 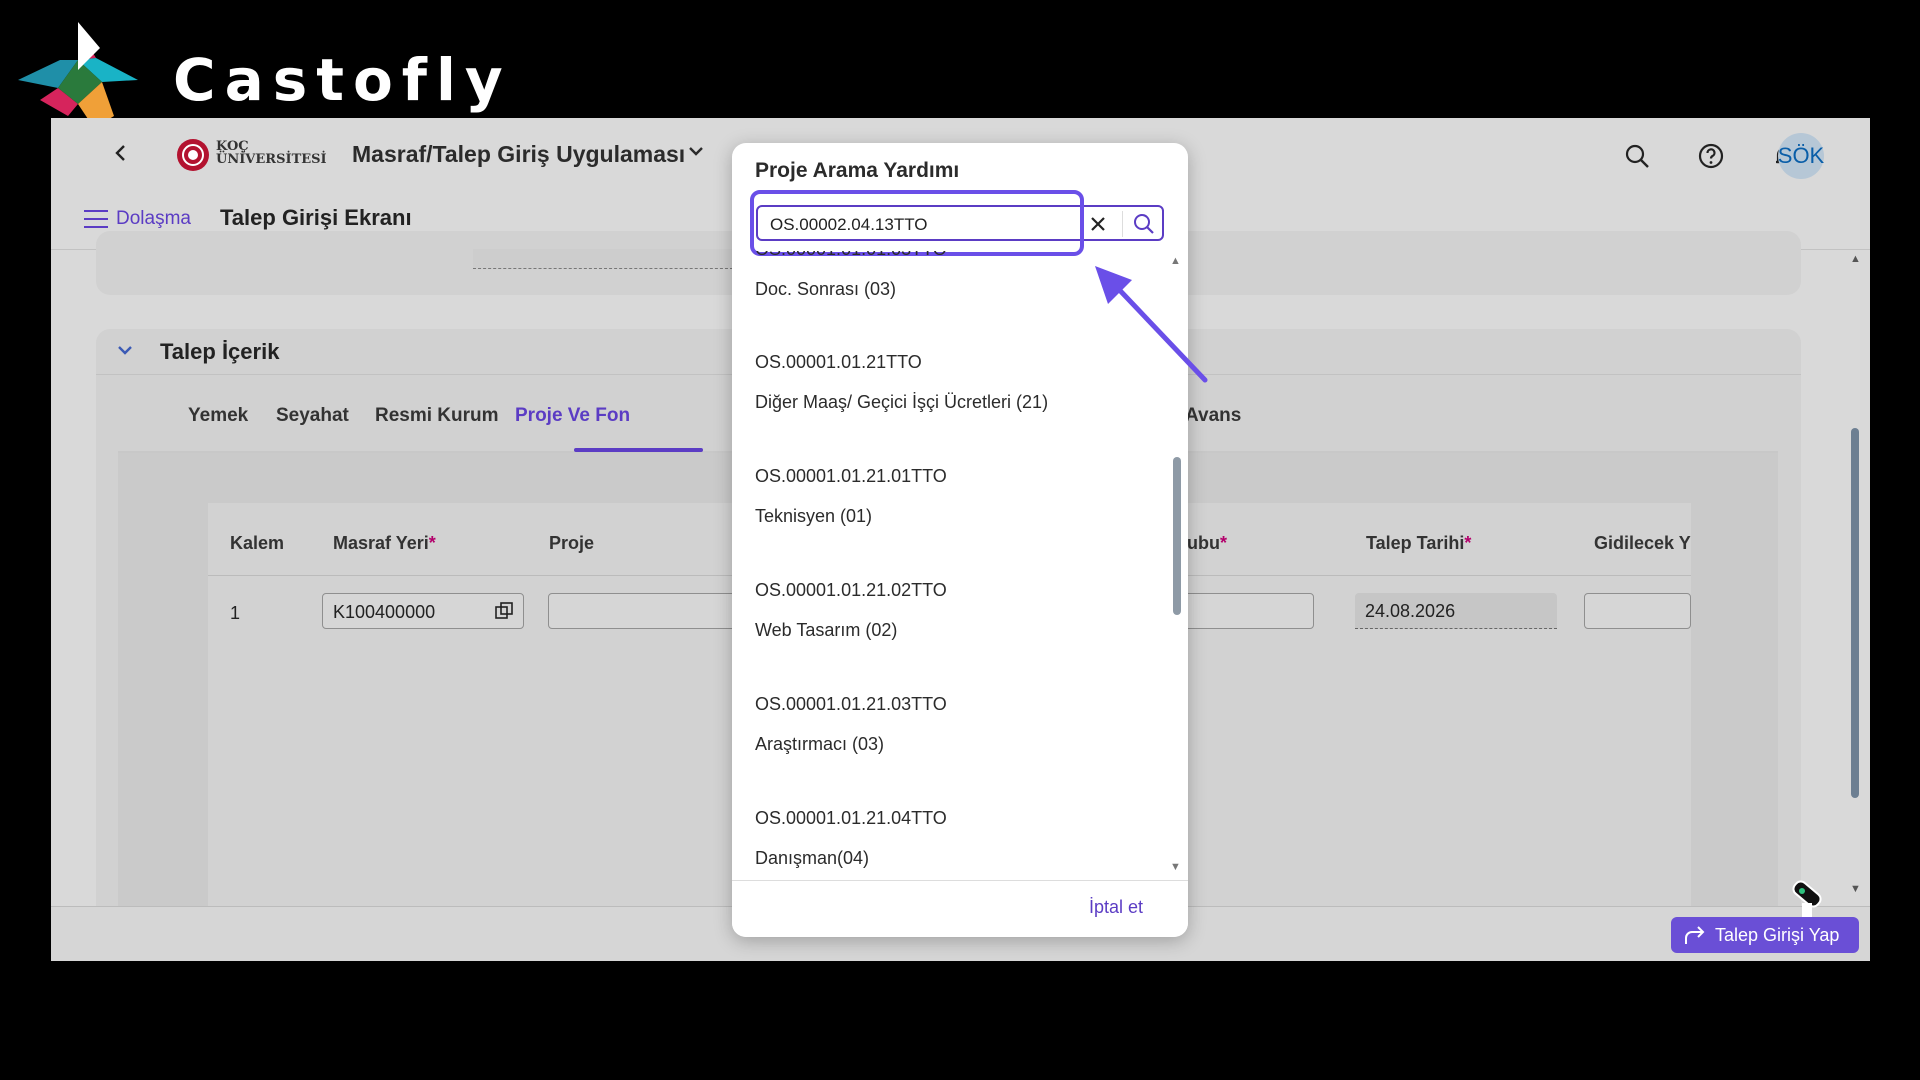 What do you see at coordinates (857, 170) in the screenshot?
I see `dialog-title: Proje Arama Yardımı` at bounding box center [857, 170].